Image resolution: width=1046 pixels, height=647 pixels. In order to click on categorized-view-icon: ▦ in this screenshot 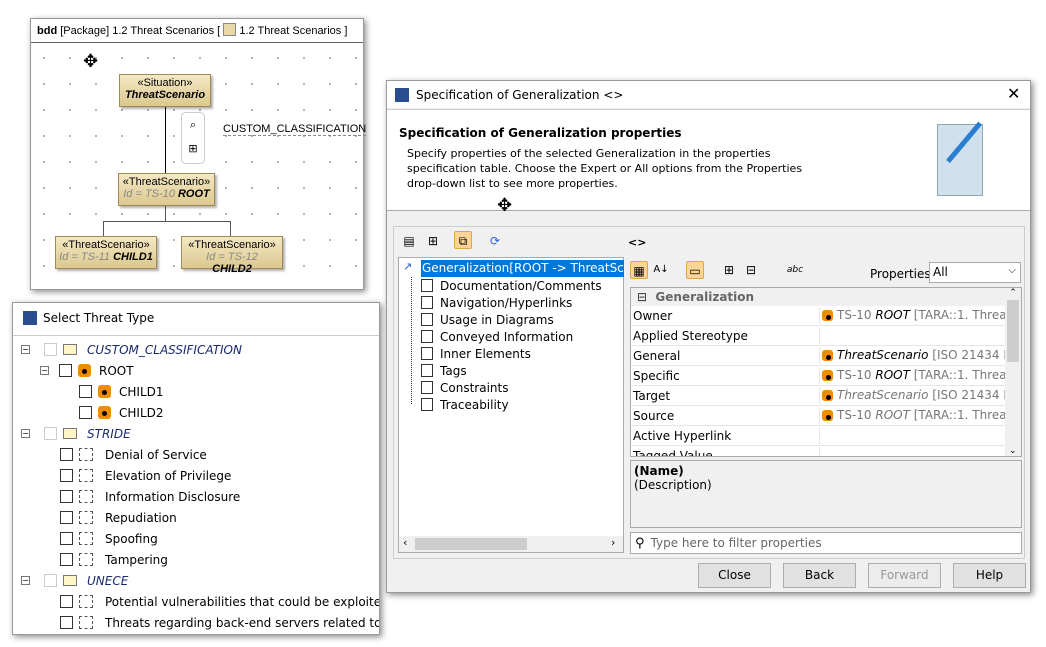, I will do `click(639, 270)`.